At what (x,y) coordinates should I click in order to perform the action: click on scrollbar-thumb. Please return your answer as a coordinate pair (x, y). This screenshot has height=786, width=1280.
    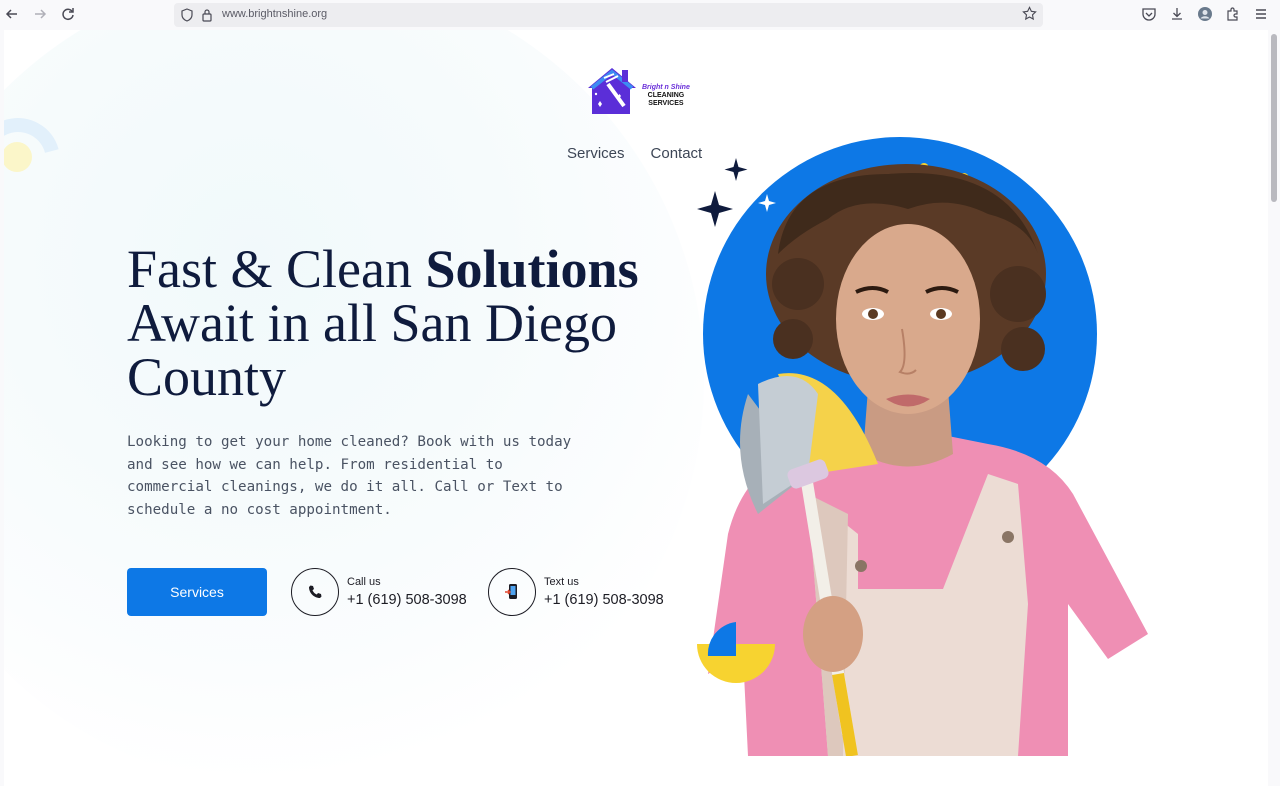
    Looking at the image, I should click on (1274, 118).